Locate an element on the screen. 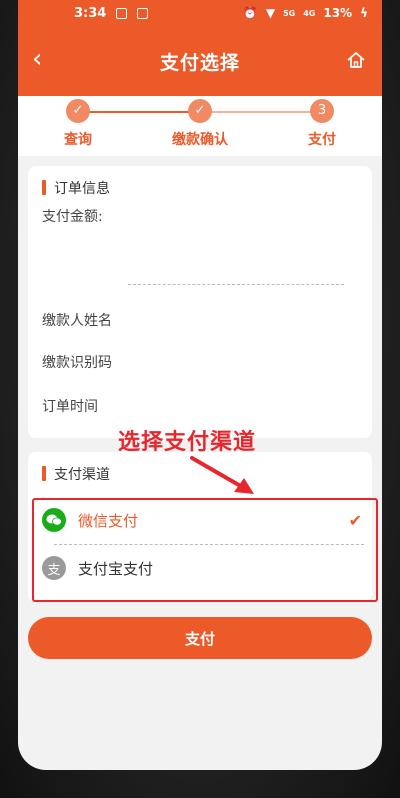  order-time-label: 订单时间 is located at coordinates (70, 407).